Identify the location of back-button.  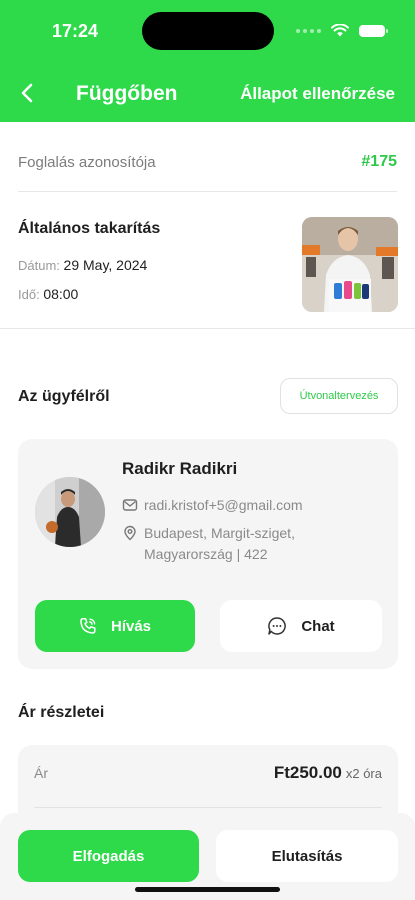
(27, 93).